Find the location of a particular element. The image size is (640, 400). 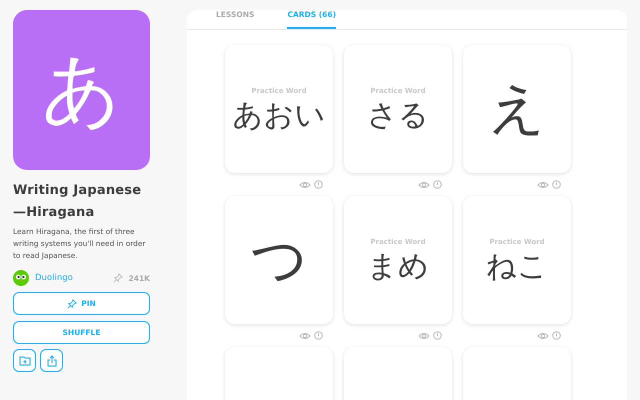

course-title: Writing Japanese—Hiragana is located at coordinates (77, 202).